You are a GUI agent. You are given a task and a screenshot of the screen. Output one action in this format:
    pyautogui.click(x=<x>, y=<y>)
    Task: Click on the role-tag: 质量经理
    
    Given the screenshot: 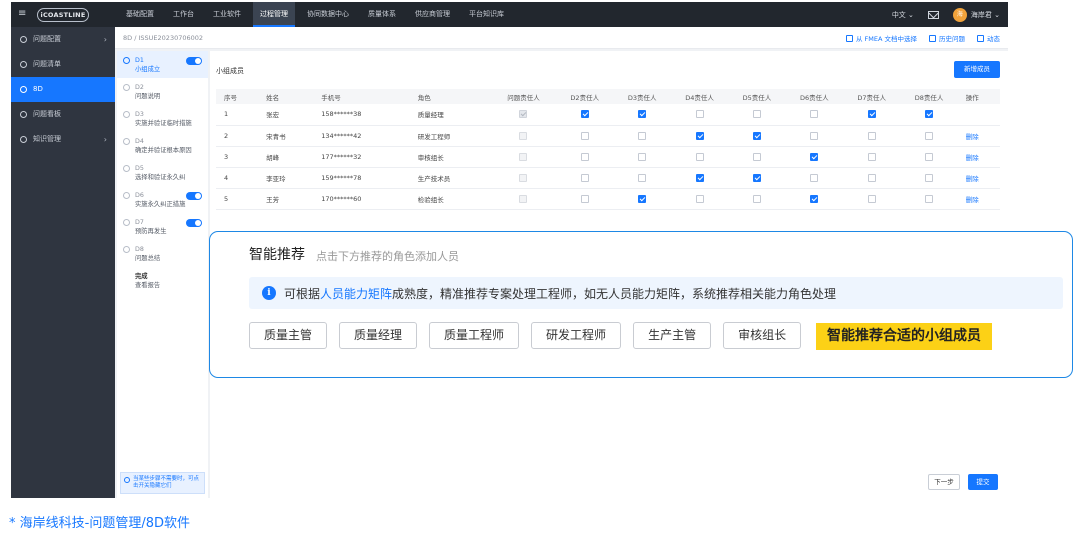 What is the action you would take?
    pyautogui.click(x=378, y=335)
    